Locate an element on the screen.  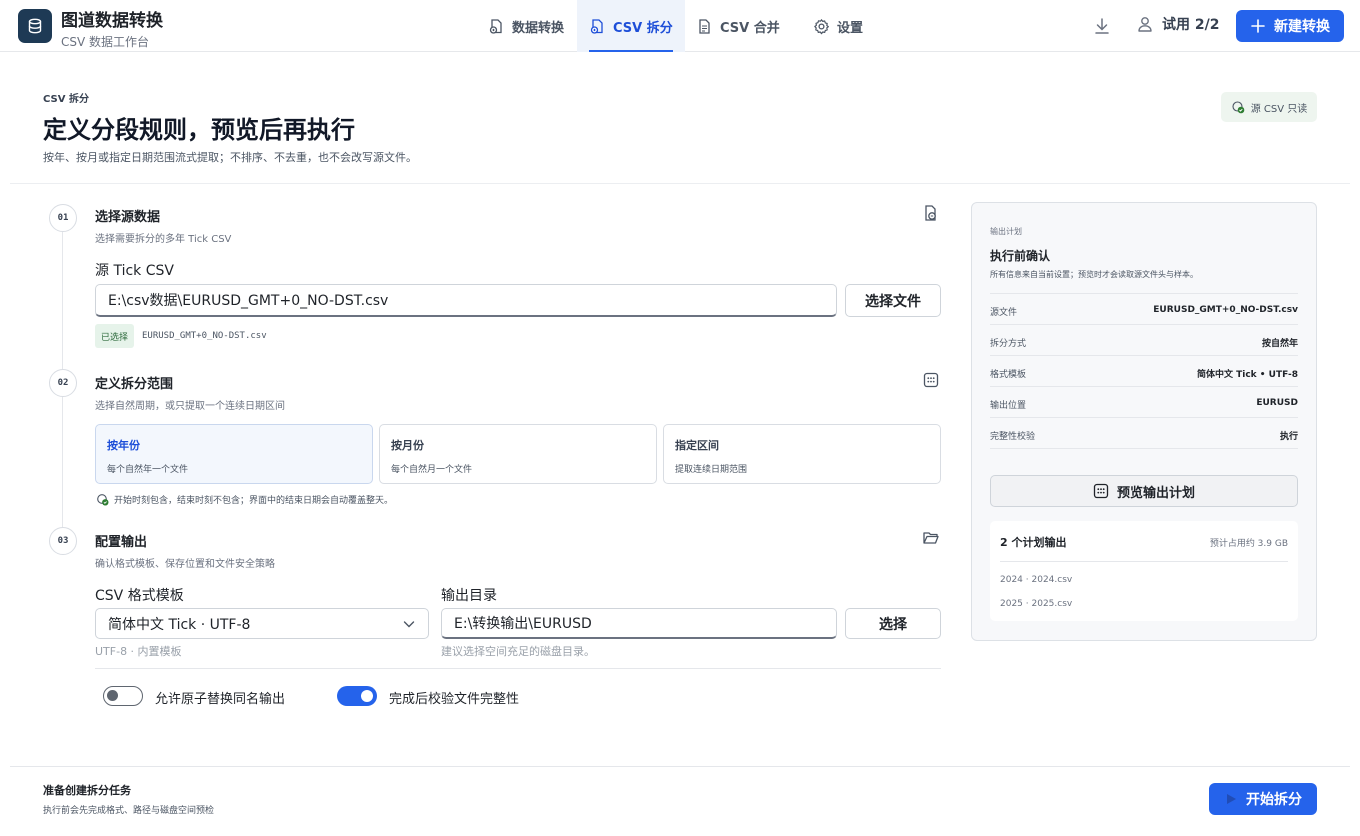
template-label: CSV 格式模板 is located at coordinates (139, 596).